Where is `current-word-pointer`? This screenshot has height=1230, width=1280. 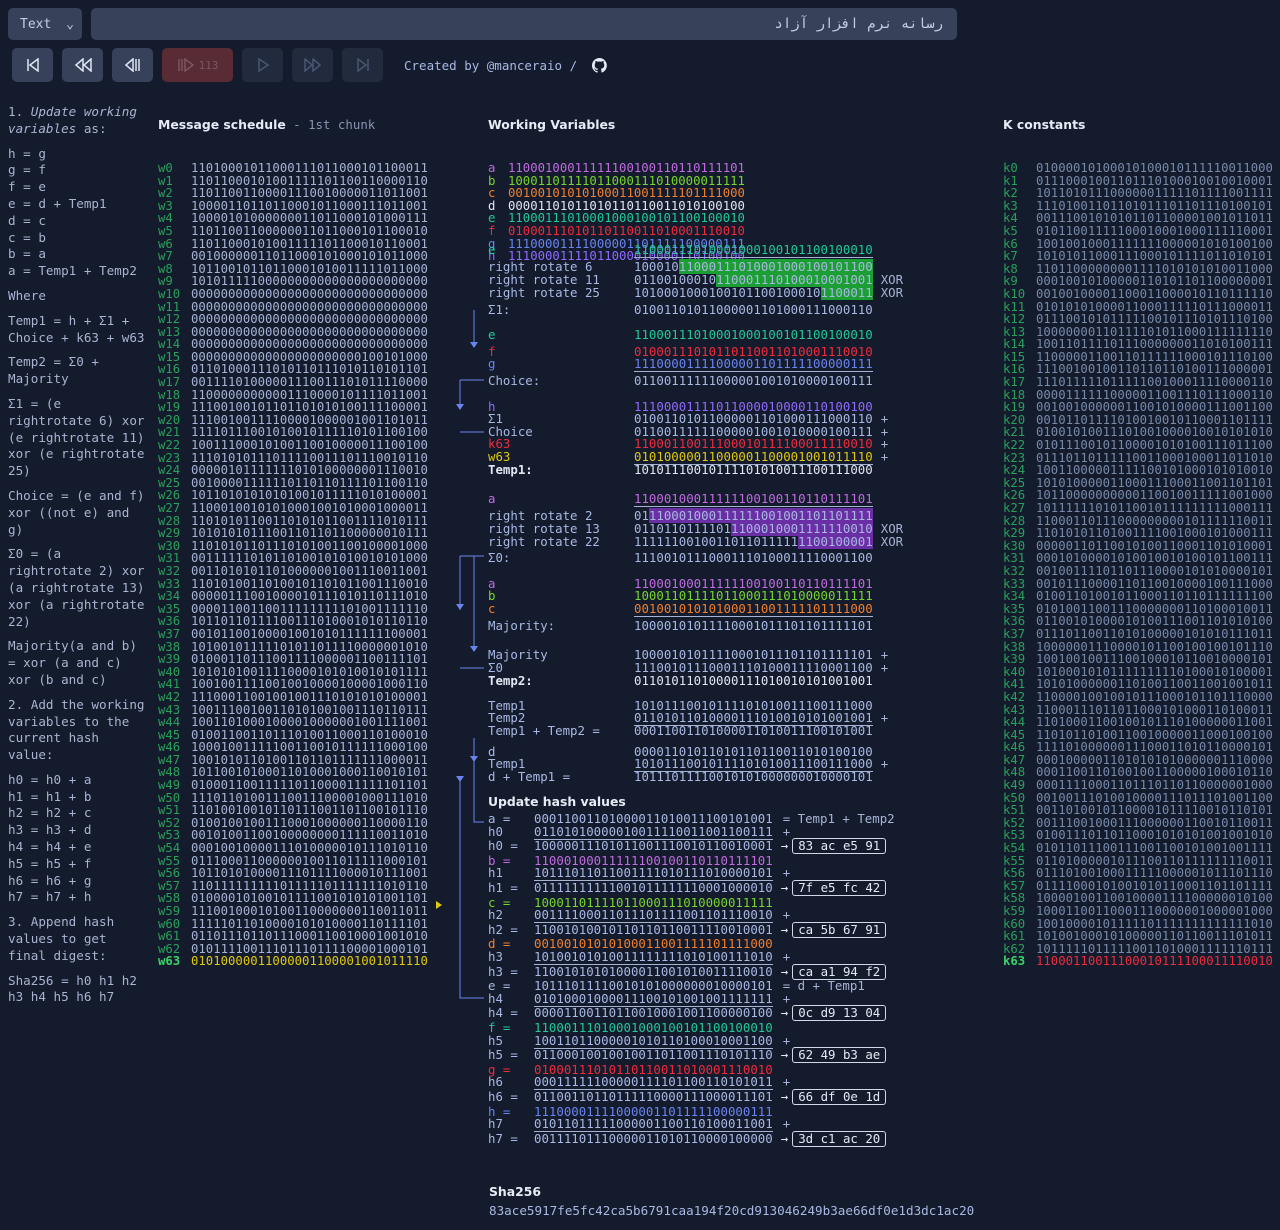
current-word-pointer is located at coordinates (439, 905).